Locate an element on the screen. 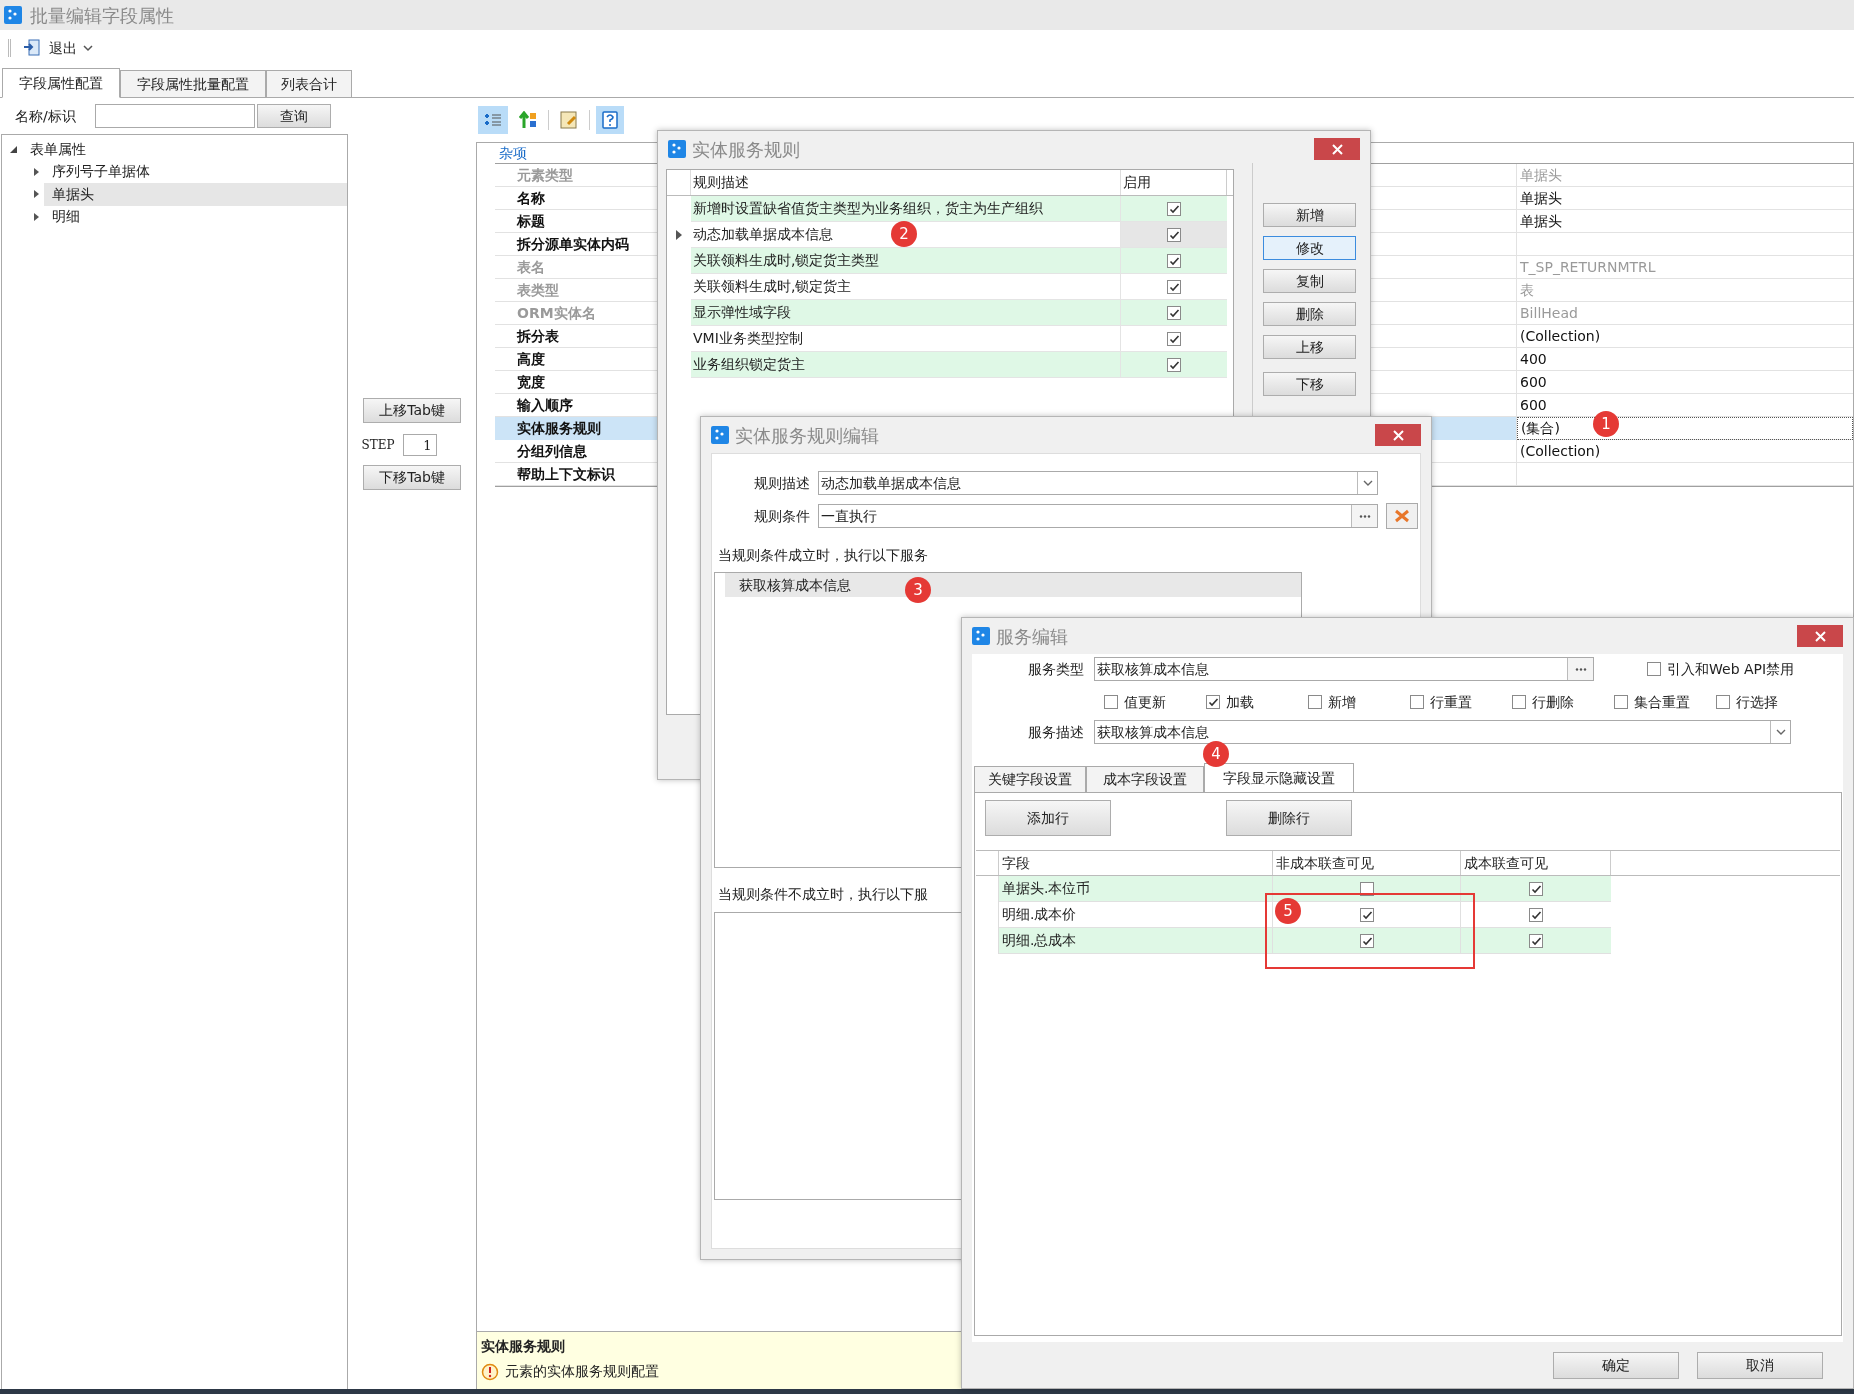 The width and height of the screenshot is (1854, 1394). field-label: 规则描述 is located at coordinates (781, 483).